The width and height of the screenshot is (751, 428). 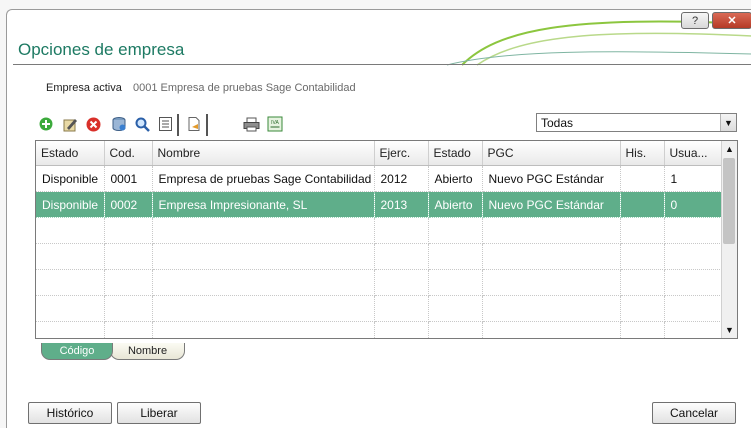 I want to click on cell-cod: 0002, so click(x=128, y=204).